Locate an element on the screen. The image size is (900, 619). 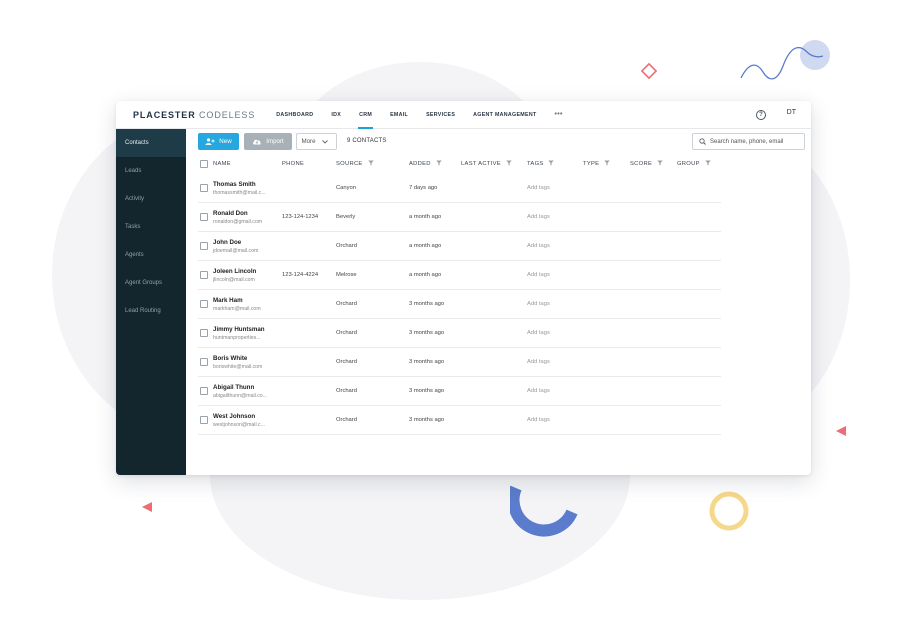
contact-name: Thomas Smith is located at coordinates (234, 184).